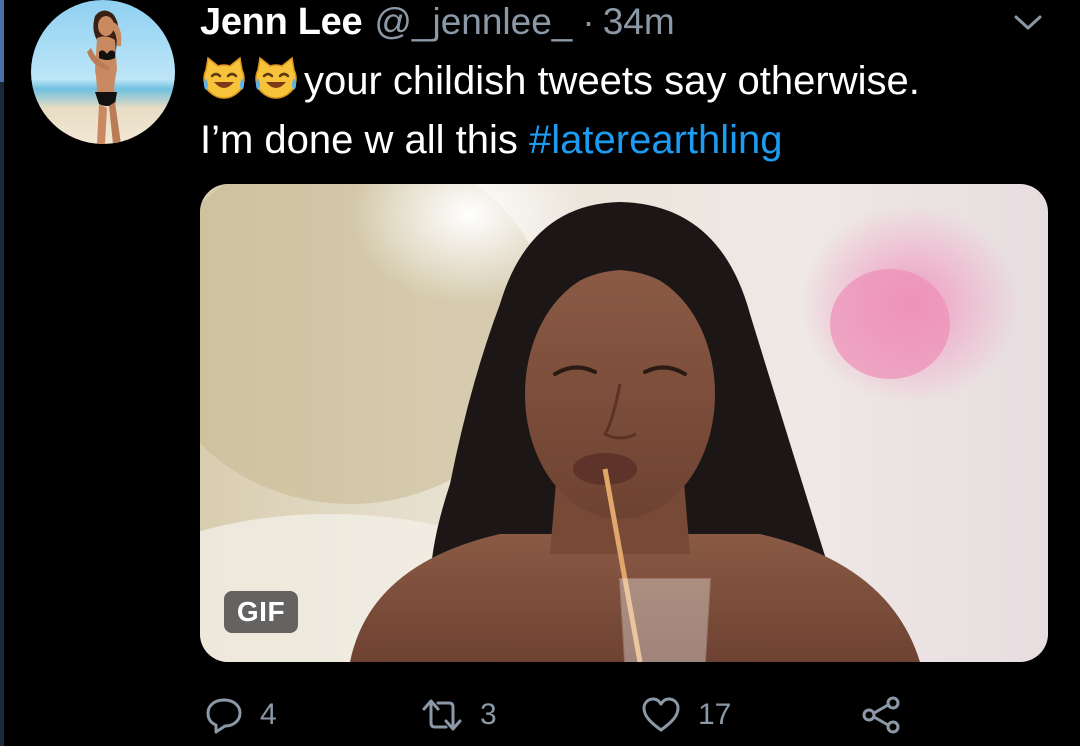 The image size is (1080, 746). What do you see at coordinates (639, 23) in the screenshot?
I see `timestamp: 34m` at bounding box center [639, 23].